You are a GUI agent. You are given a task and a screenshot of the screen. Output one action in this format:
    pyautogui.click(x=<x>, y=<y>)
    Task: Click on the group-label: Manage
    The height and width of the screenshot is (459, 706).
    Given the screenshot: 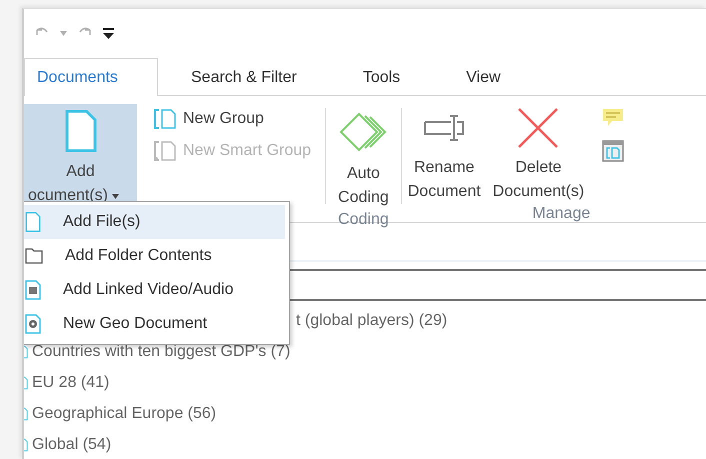 What is the action you would take?
    pyautogui.click(x=561, y=214)
    